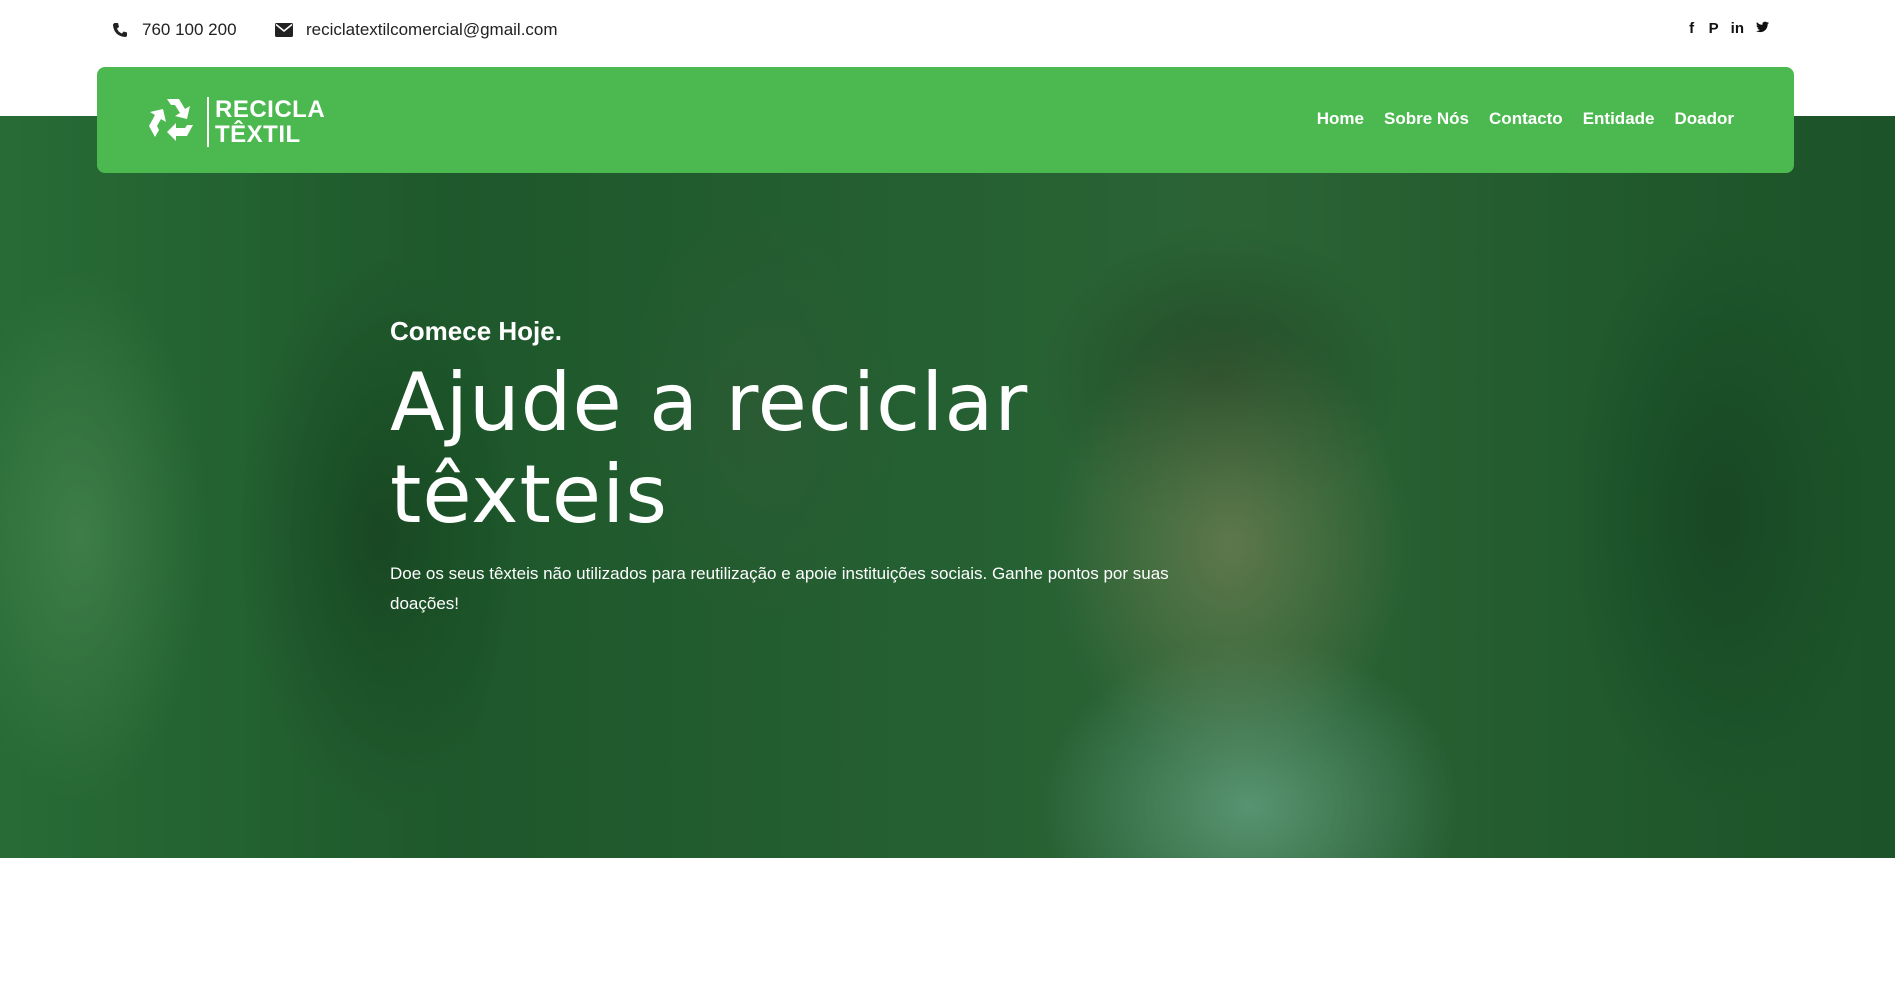 This screenshot has height=984, width=1895. Describe the element at coordinates (173, 121) in the screenshot. I see `recycle-icon` at that location.